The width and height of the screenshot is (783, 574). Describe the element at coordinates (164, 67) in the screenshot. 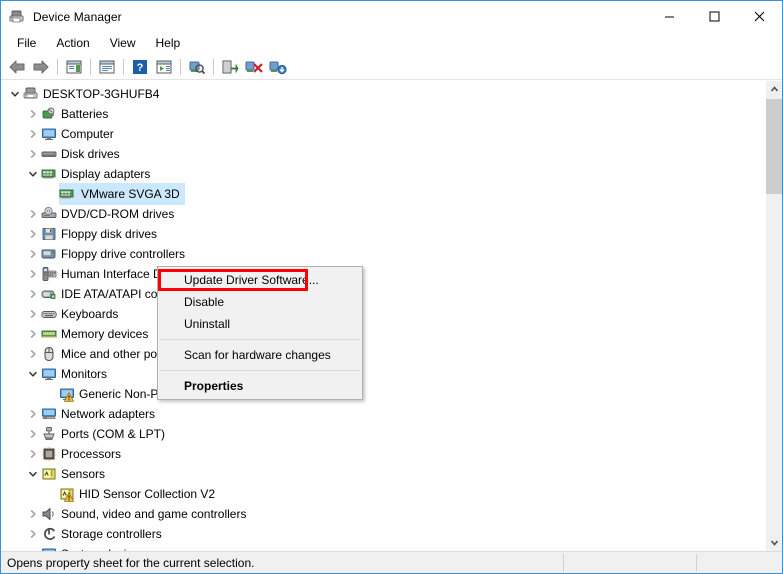

I see `show-hide-action-pane-icon` at that location.